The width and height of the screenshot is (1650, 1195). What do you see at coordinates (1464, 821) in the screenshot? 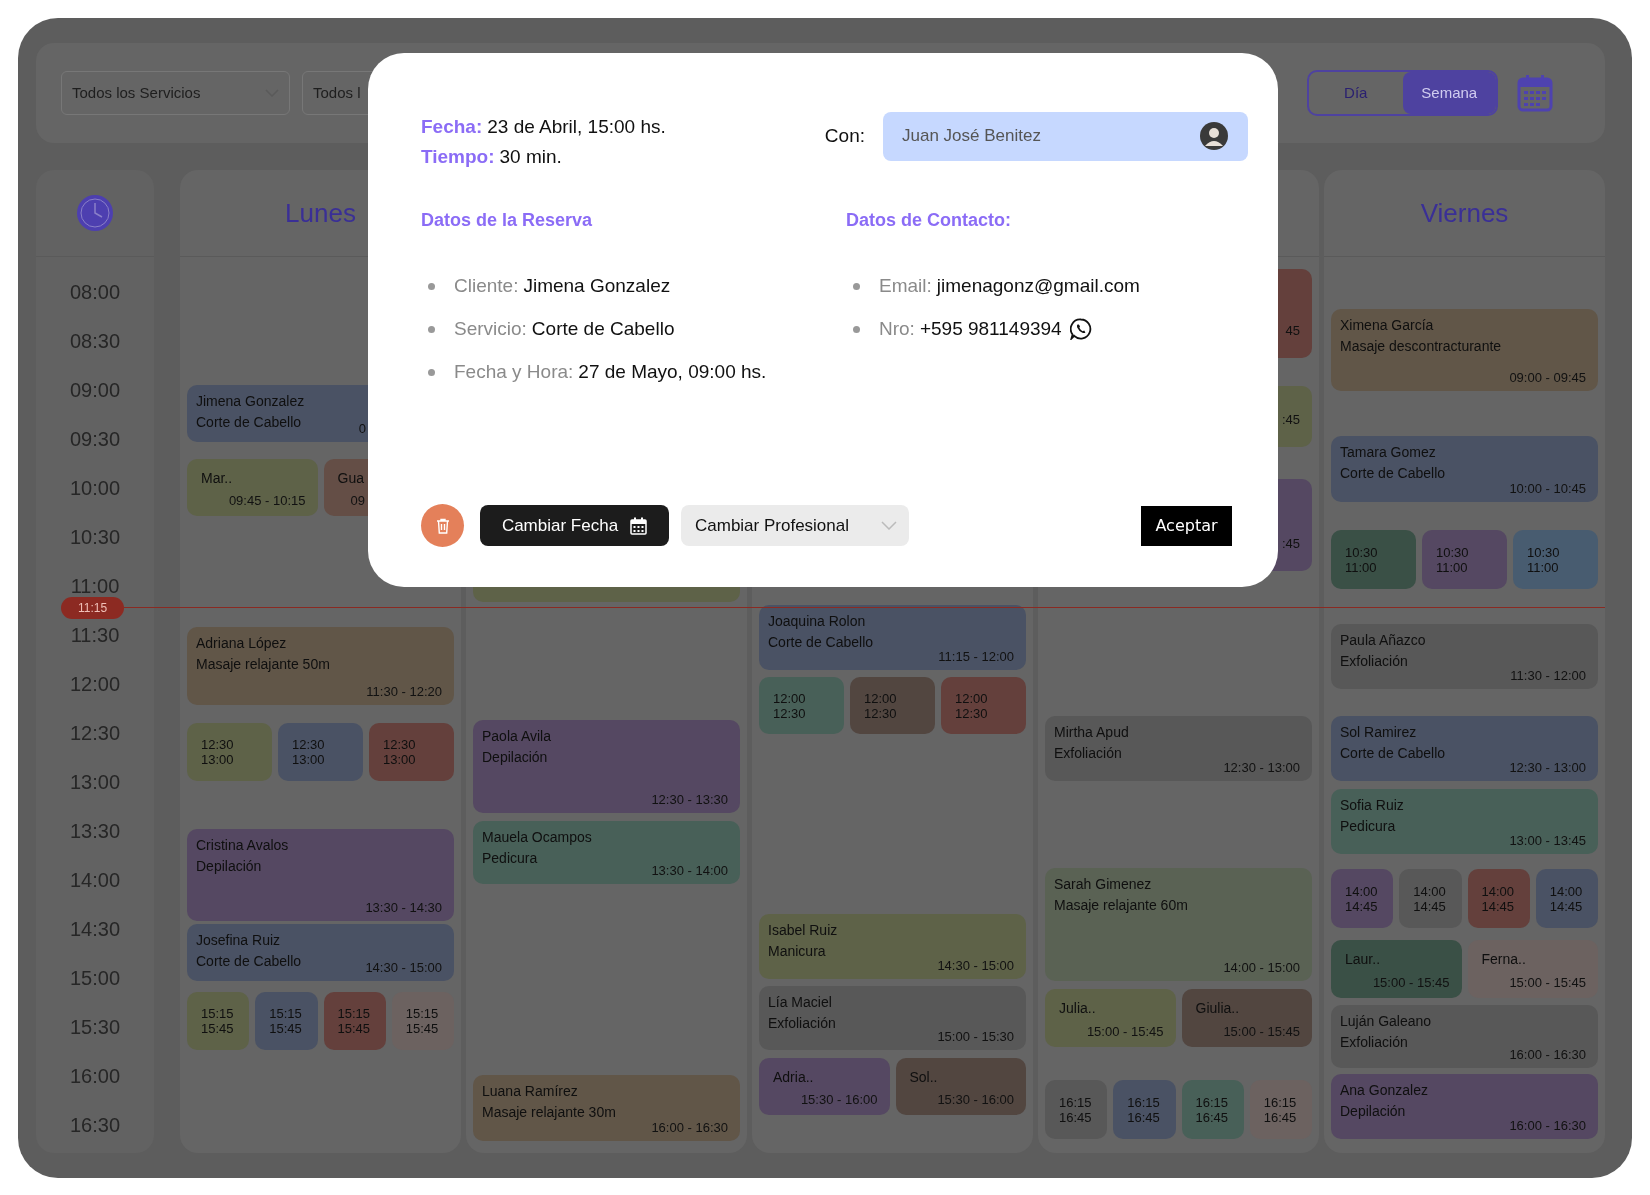
I see `booking-card: Sofia Ruiz Pedicura 13:00 - 13:45` at bounding box center [1464, 821].